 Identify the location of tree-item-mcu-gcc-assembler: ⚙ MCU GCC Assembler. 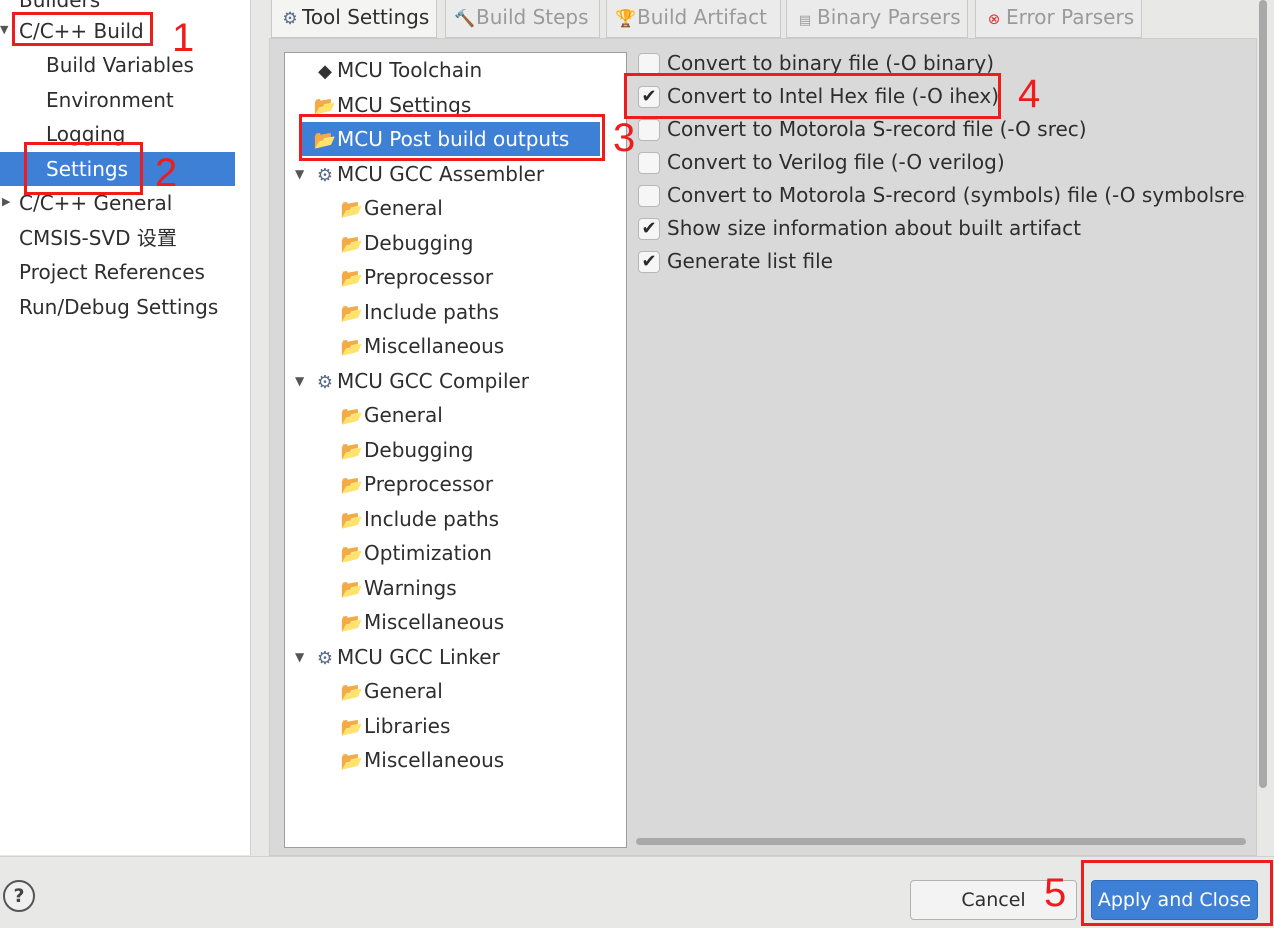
(428, 174).